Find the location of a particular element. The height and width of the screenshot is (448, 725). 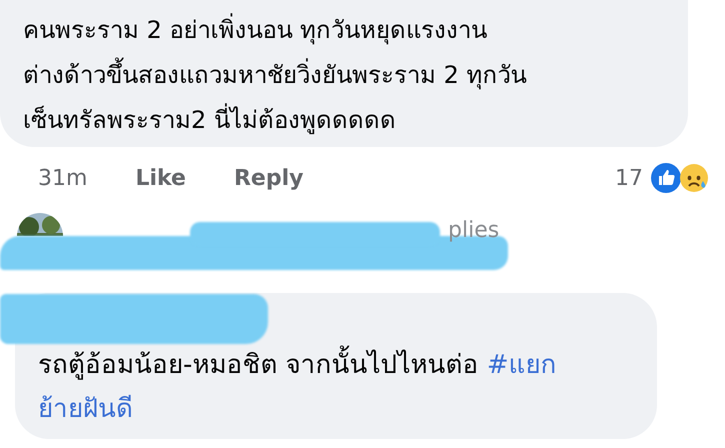

hashtag-link: ย้ายฝันดี is located at coordinates (85, 409).